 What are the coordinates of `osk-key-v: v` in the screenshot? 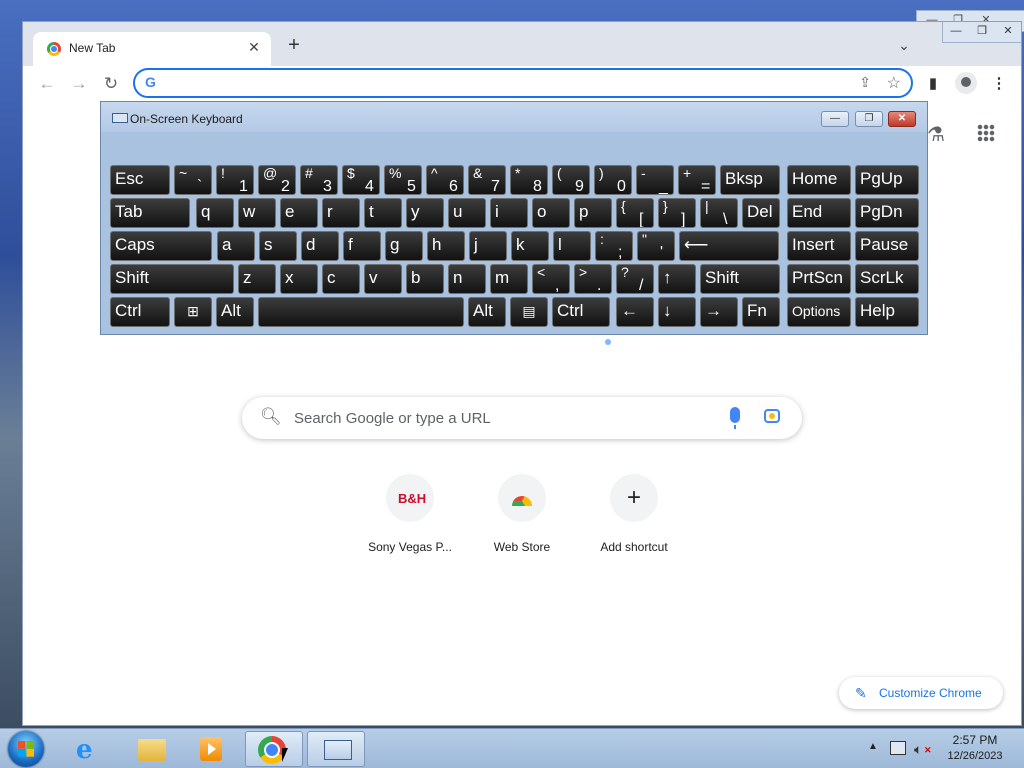 It's located at (383, 279).